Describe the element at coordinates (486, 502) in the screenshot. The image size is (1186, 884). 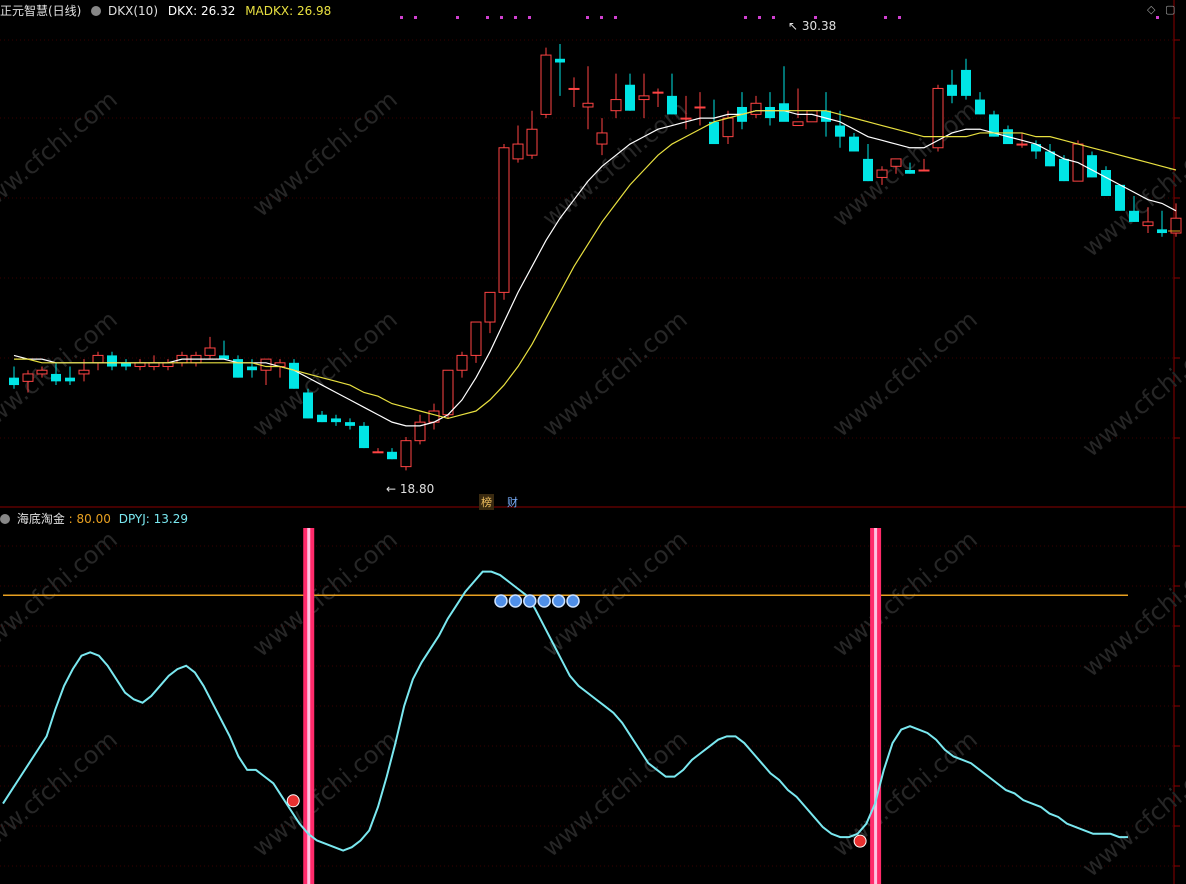
I see `badge-bang: 榜` at that location.